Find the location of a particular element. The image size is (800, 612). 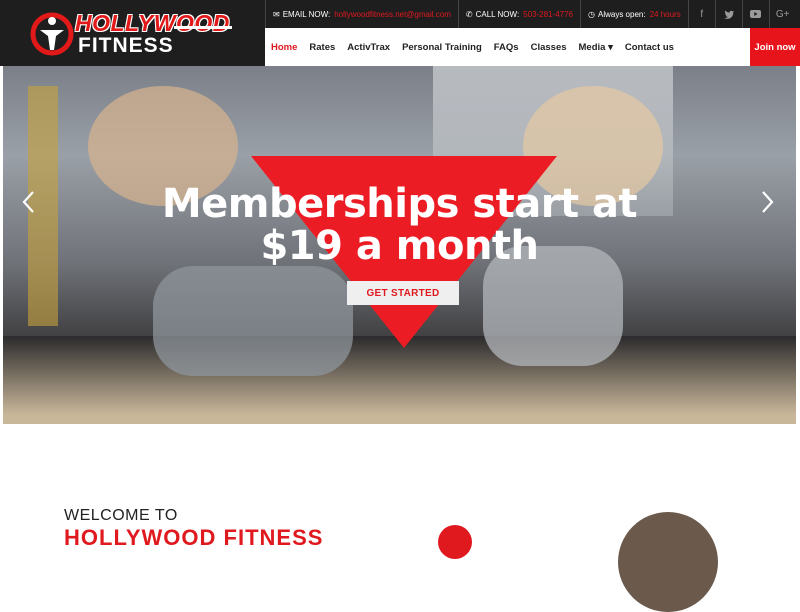

nav-item-activtrax: ActivTrax is located at coordinates (368, 47).